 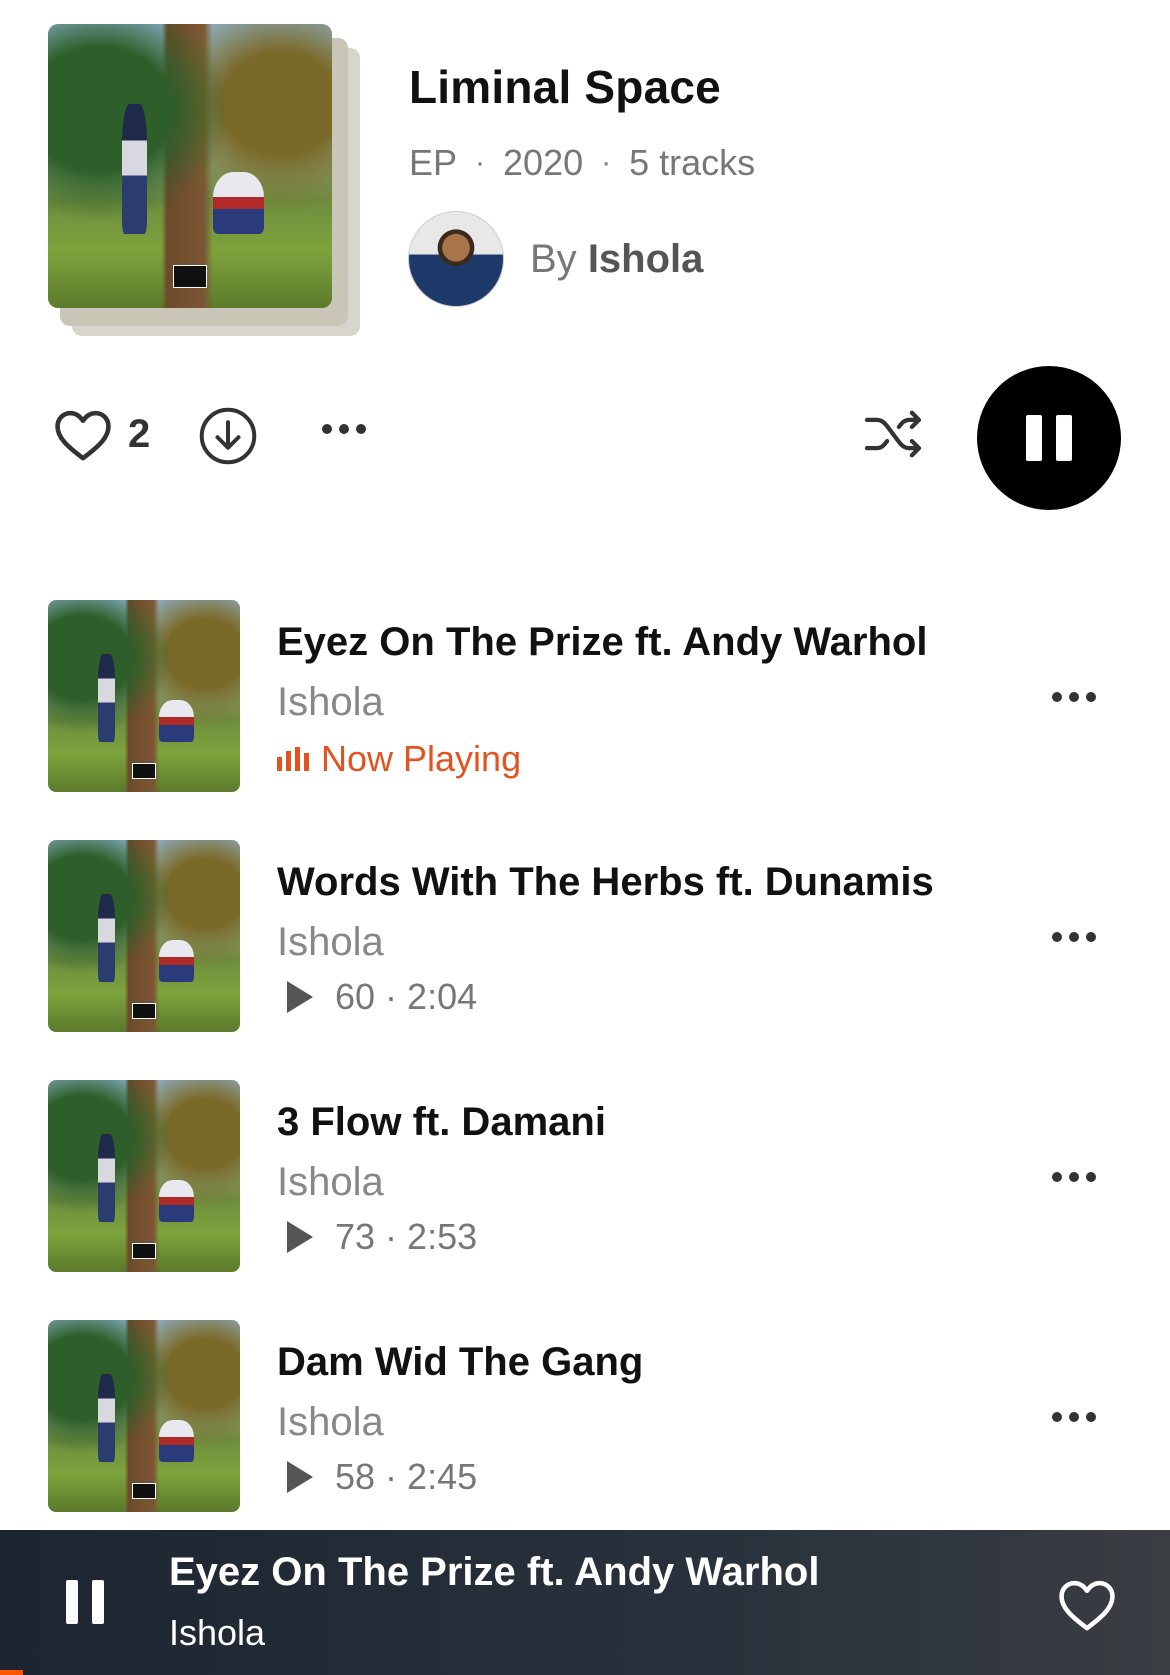 I want to click on mini-player-pause-button, so click(x=85, y=1602).